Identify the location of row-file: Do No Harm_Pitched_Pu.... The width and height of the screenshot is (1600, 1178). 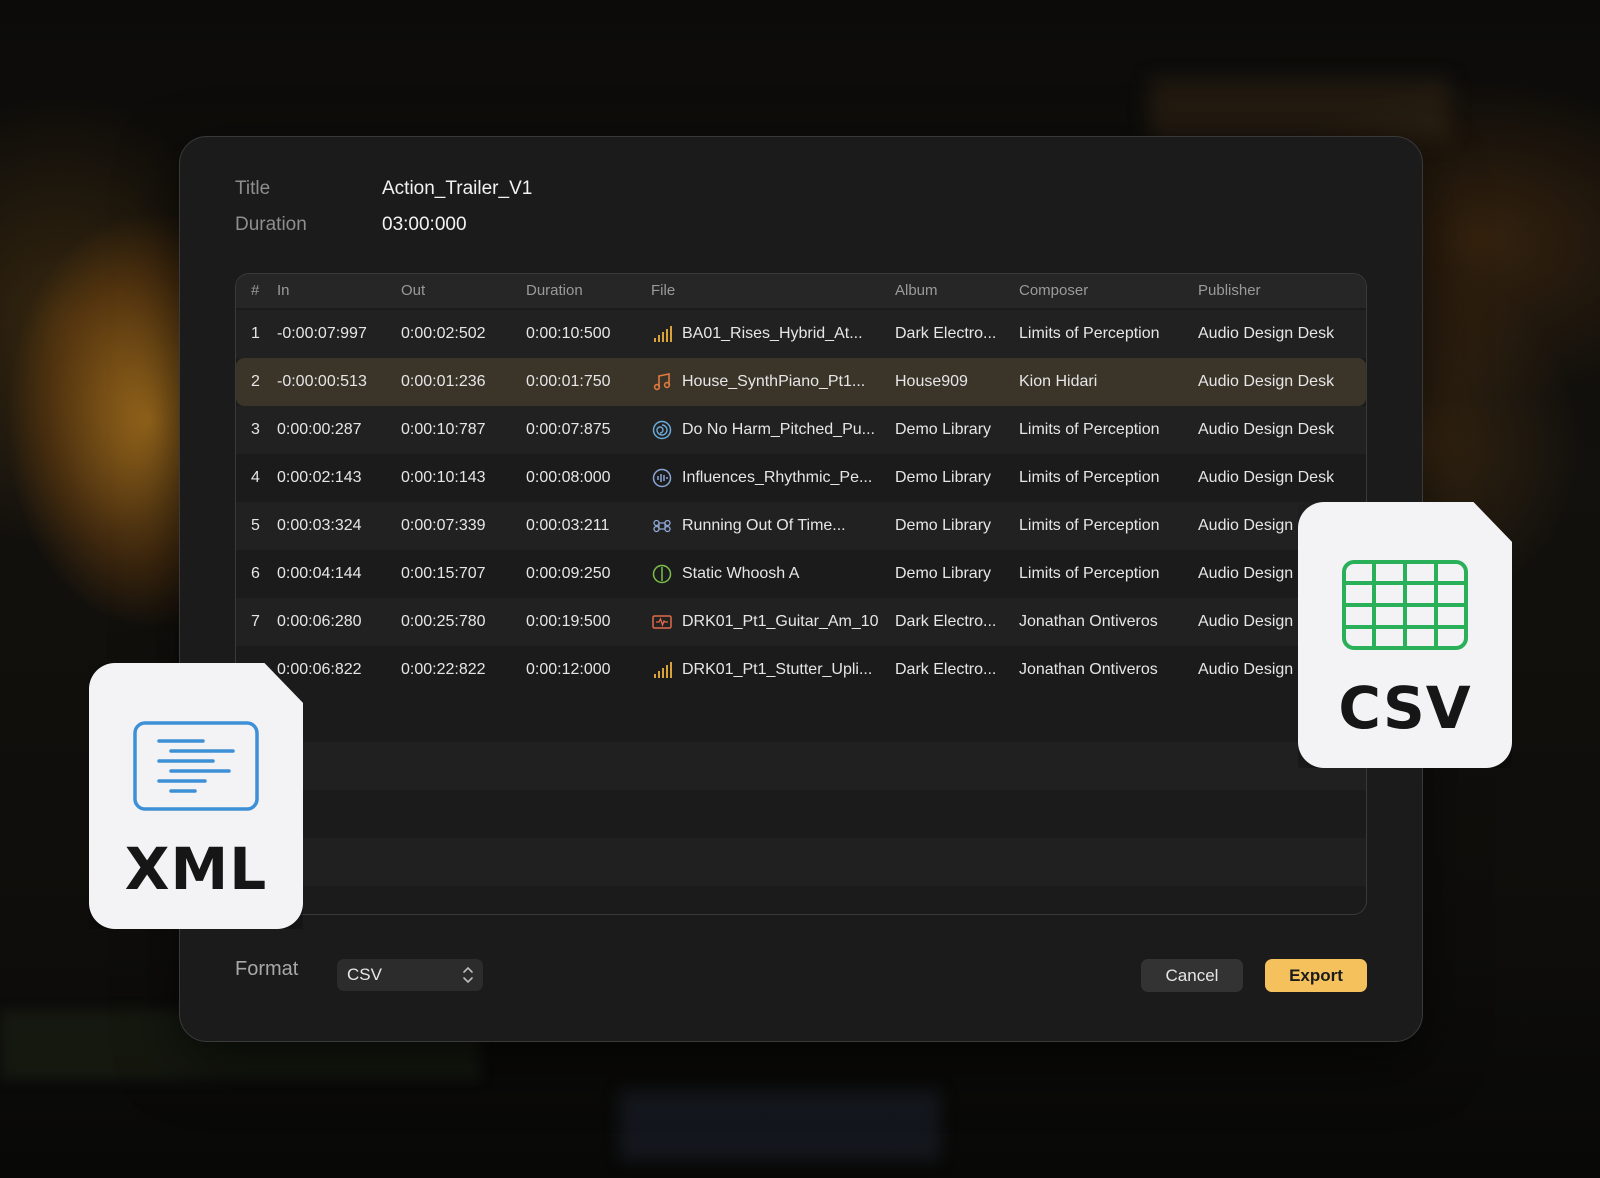
(778, 429).